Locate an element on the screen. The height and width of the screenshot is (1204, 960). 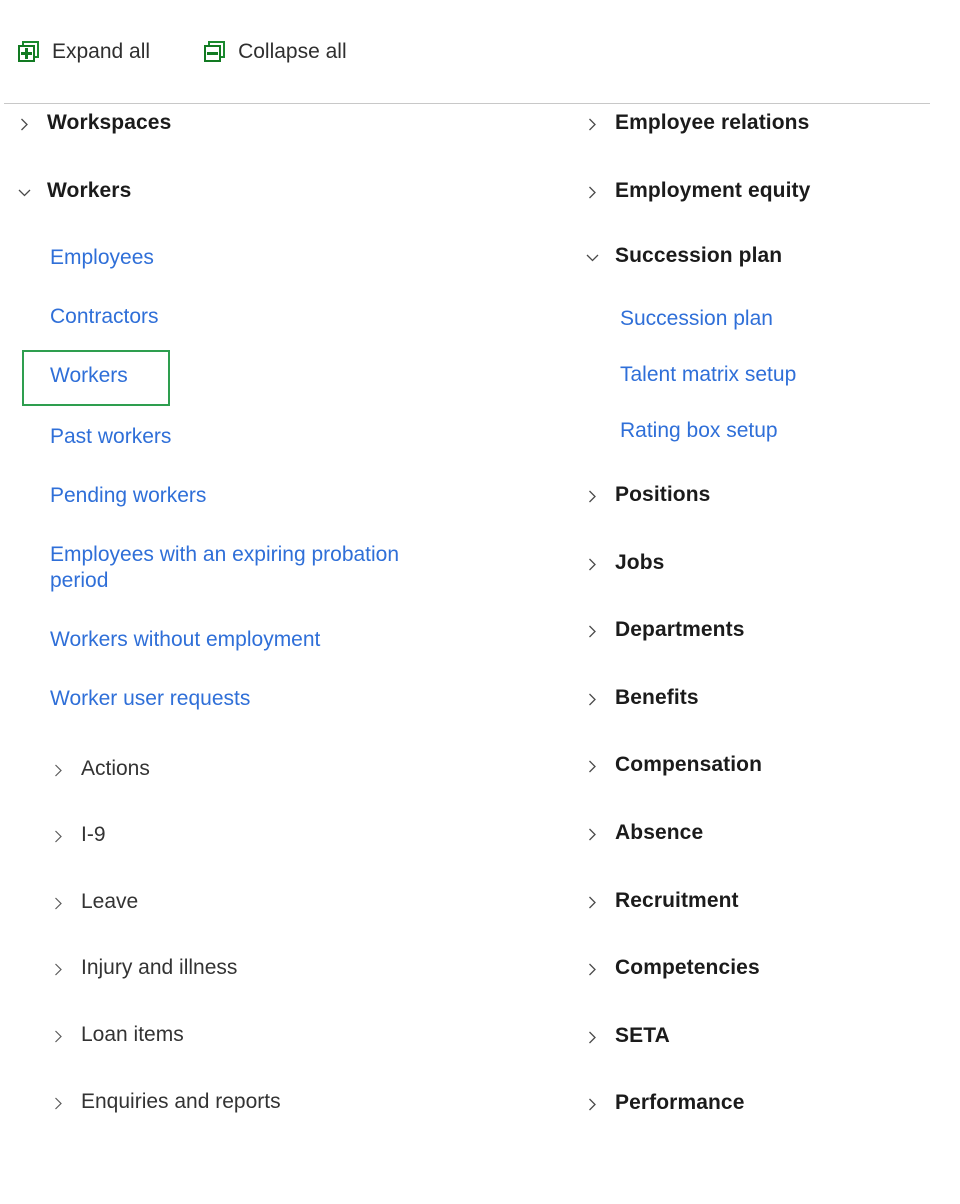
sitemap-link-label: Pending workers is located at coordinates (128, 496).